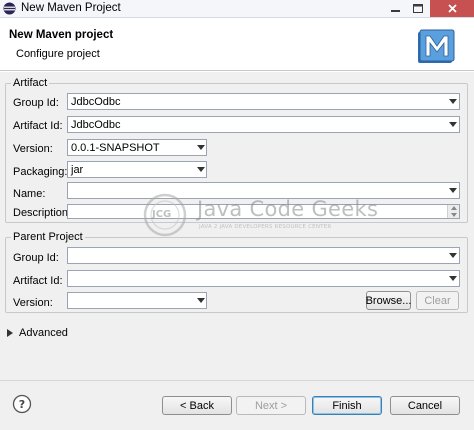  What do you see at coordinates (263, 101) in the screenshot?
I see `group-id-combo: JdbcOdbc` at bounding box center [263, 101].